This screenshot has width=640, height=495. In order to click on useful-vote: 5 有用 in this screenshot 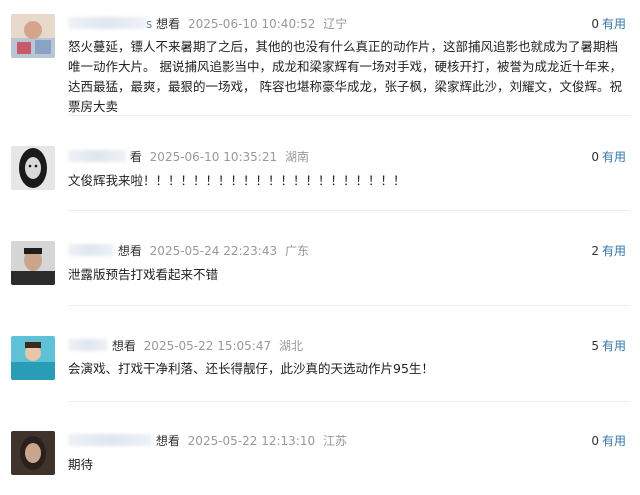, I will do `click(608, 346)`.